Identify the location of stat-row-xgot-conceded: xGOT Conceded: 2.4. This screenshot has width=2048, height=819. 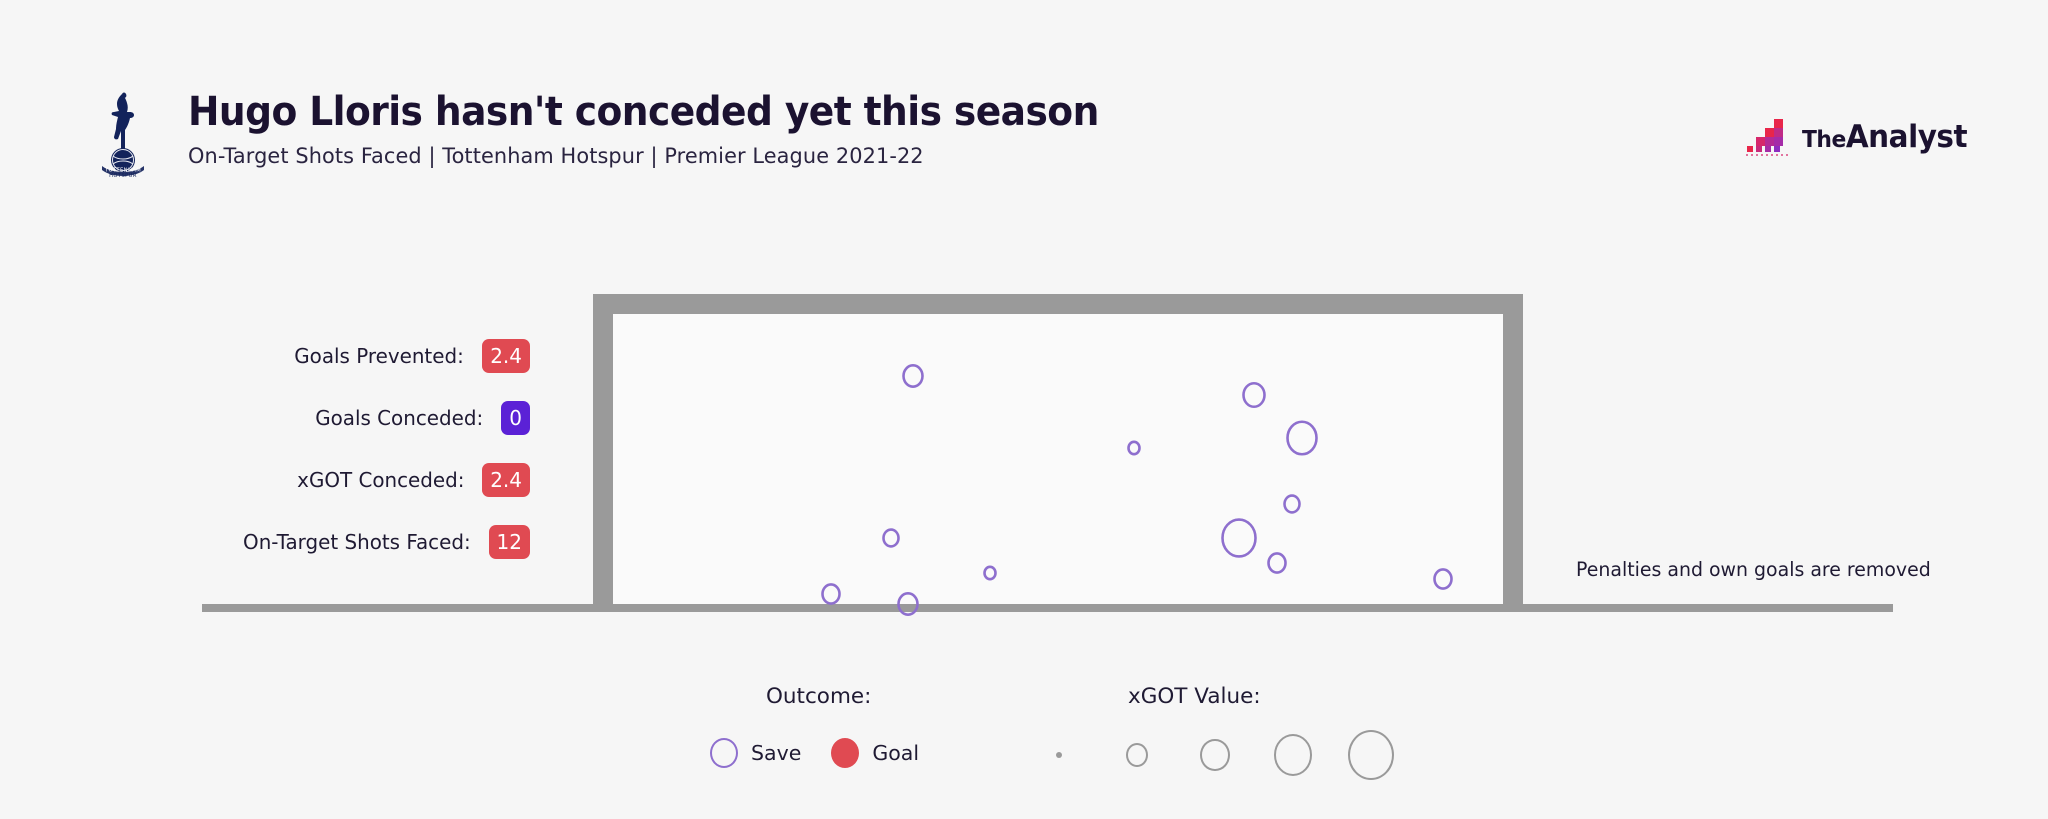
(325, 480).